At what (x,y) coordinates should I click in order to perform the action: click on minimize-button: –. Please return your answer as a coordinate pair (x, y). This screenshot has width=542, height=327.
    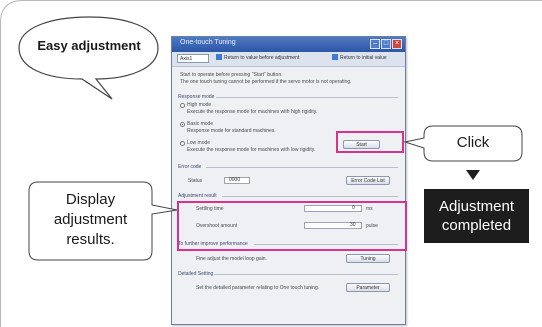
    Looking at the image, I should click on (375, 44).